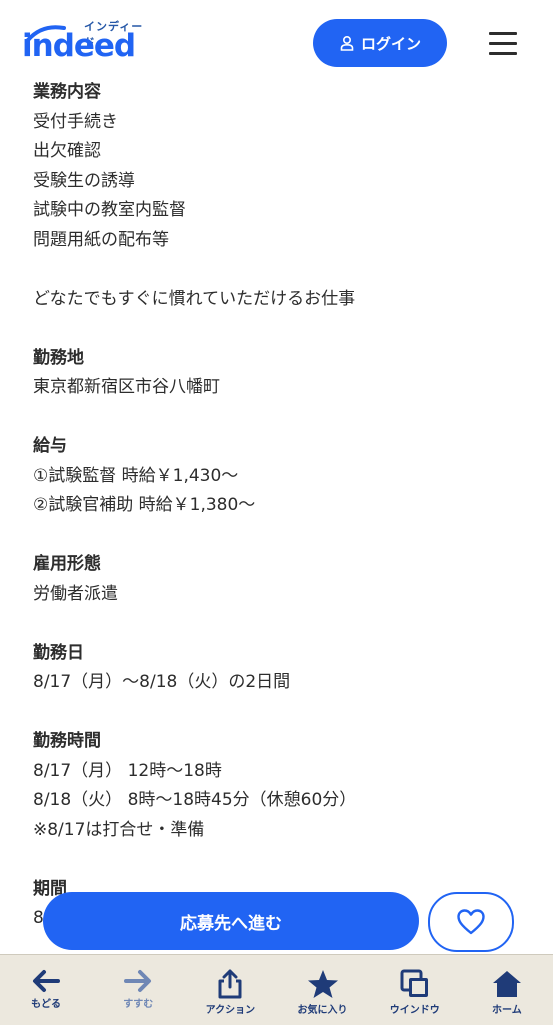 The height and width of the screenshot is (1025, 553). Describe the element at coordinates (230, 984) in the screenshot. I see `share-icon` at that location.